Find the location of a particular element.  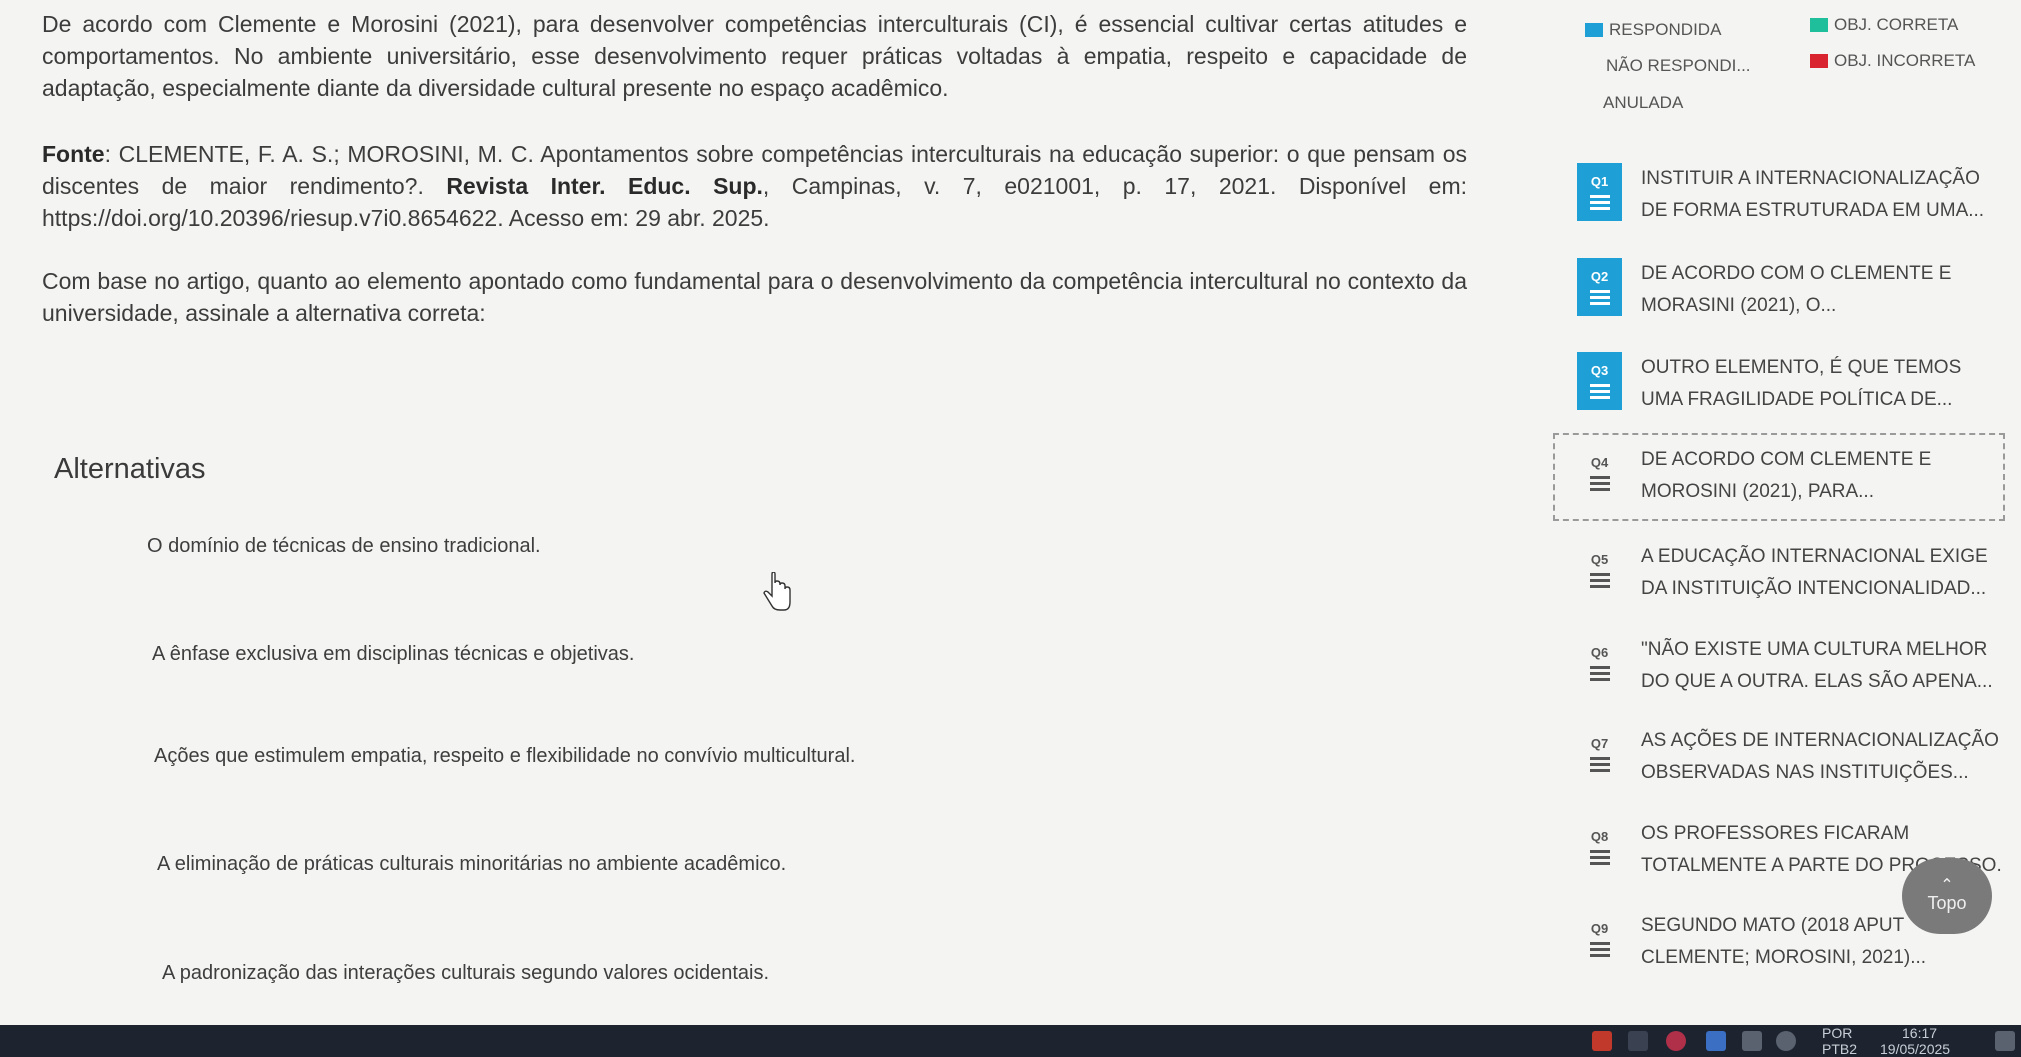

network-icon is located at coordinates (1752, 1041).